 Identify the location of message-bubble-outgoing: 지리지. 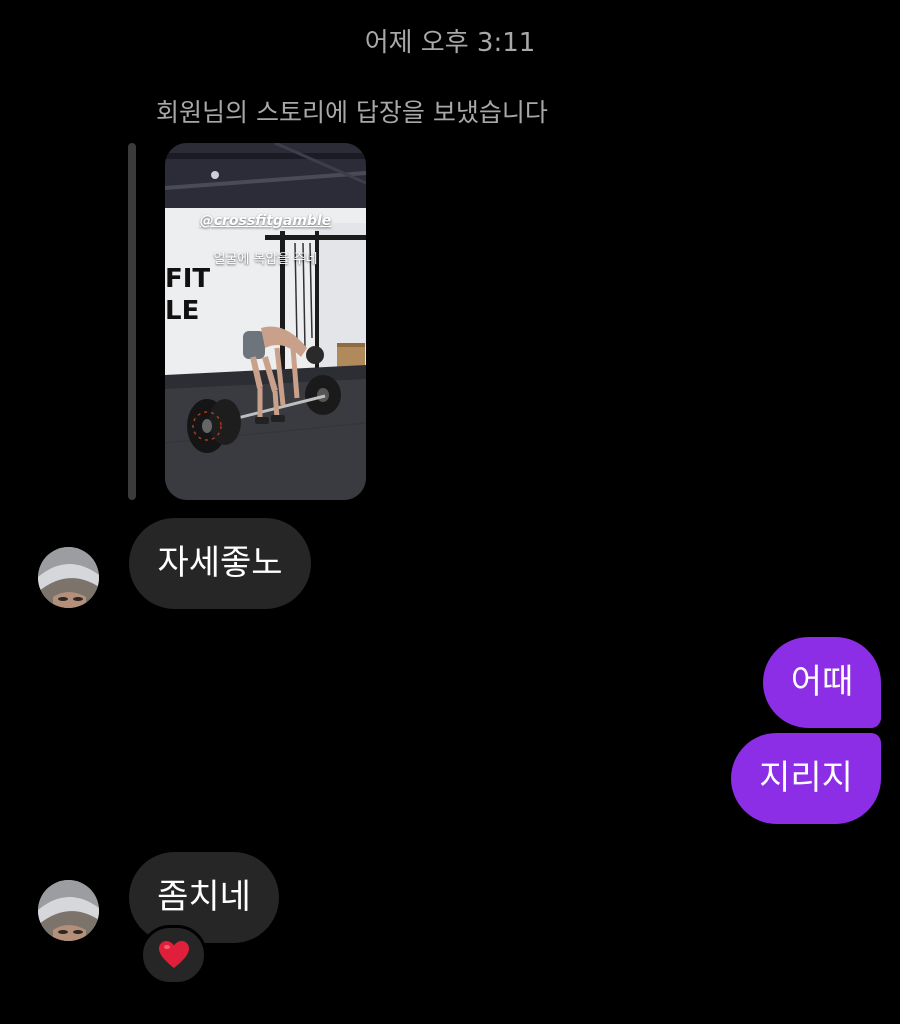
(806, 778).